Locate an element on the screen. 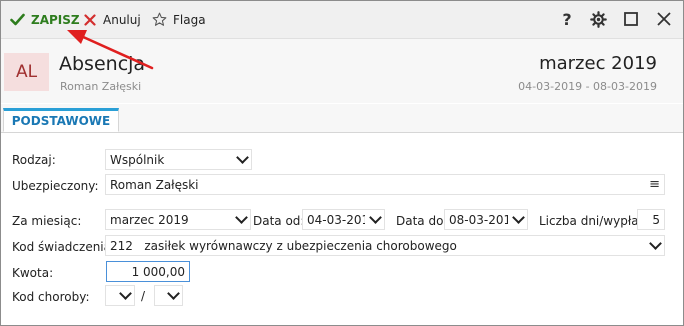  annotation-arrow is located at coordinates (110, 50).